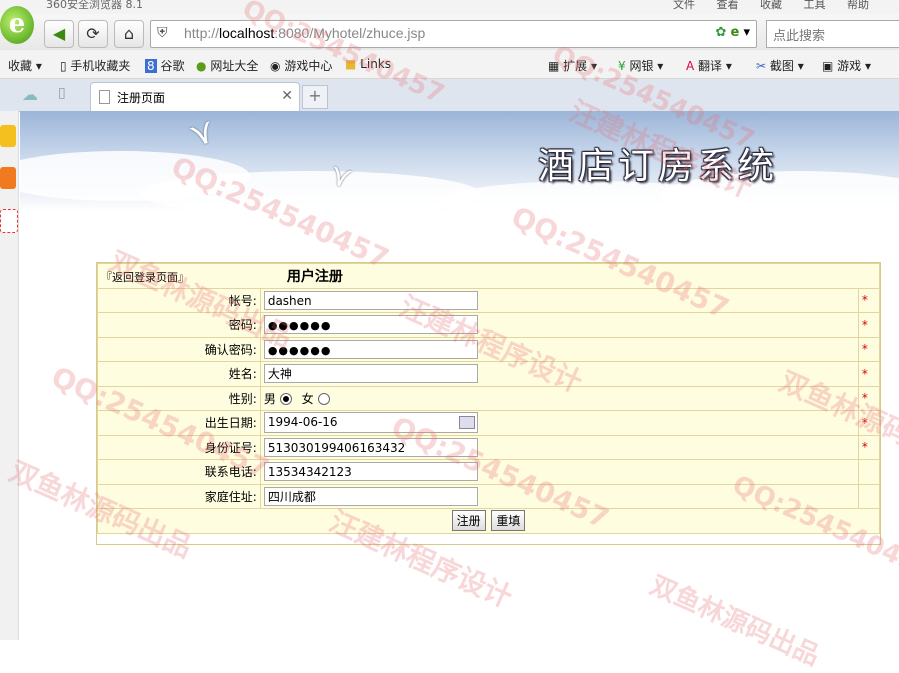  I want to click on home-icon: ⌂, so click(129, 34).